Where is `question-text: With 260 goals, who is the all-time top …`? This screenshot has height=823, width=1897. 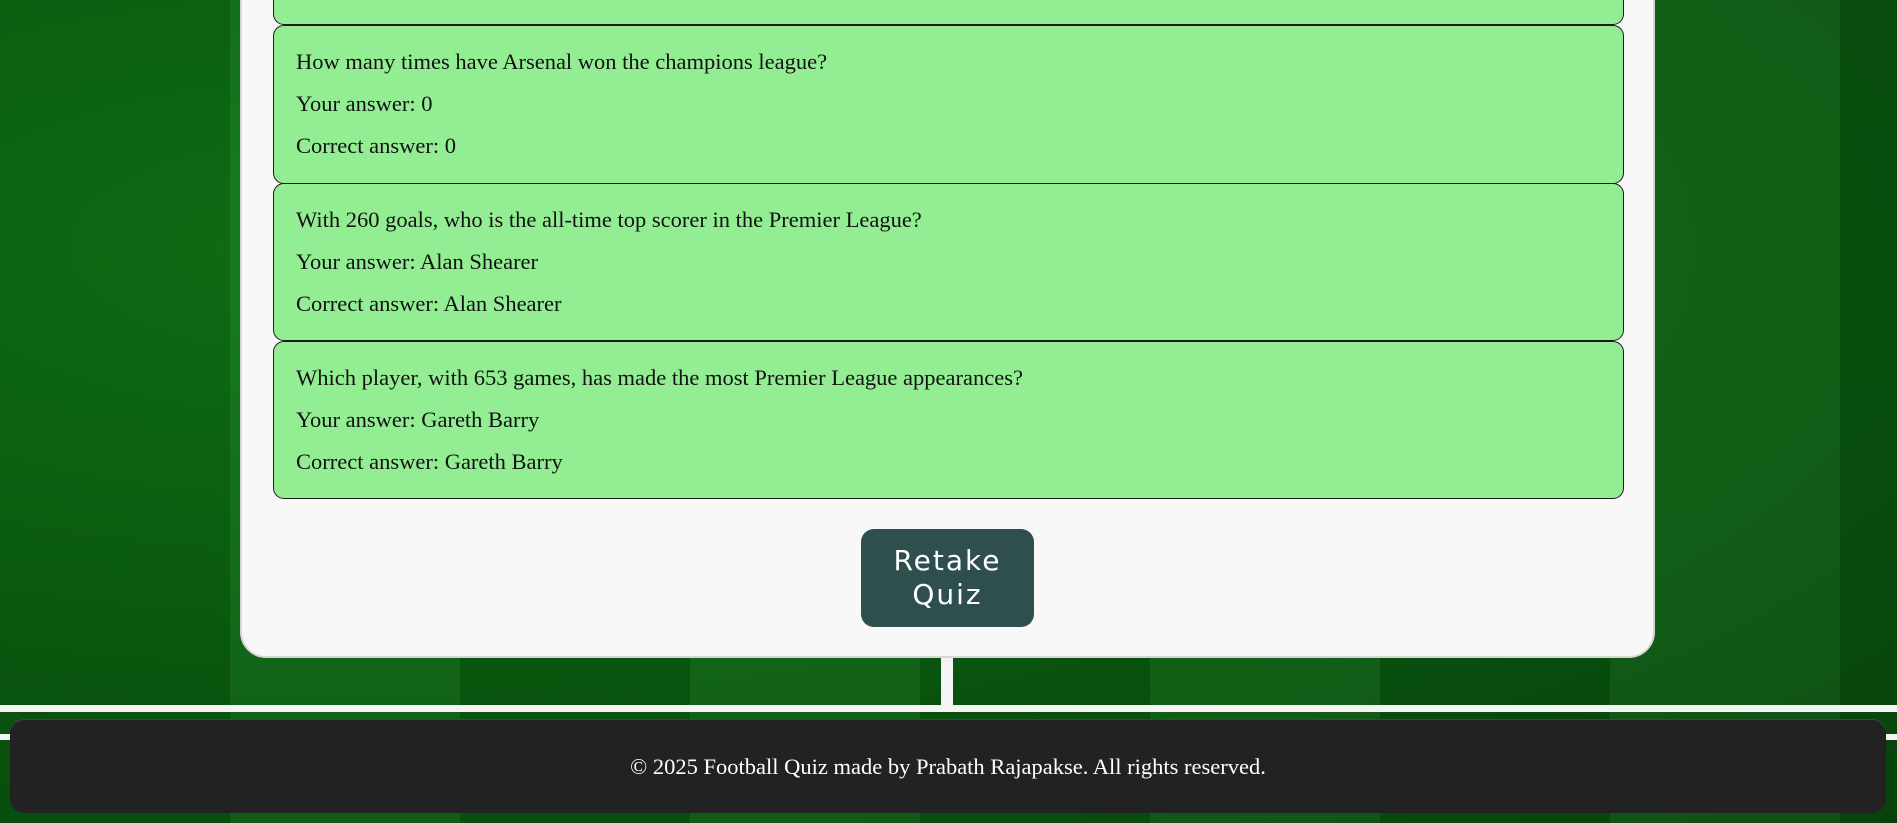 question-text: With 260 goals, who is the all-time top … is located at coordinates (609, 219).